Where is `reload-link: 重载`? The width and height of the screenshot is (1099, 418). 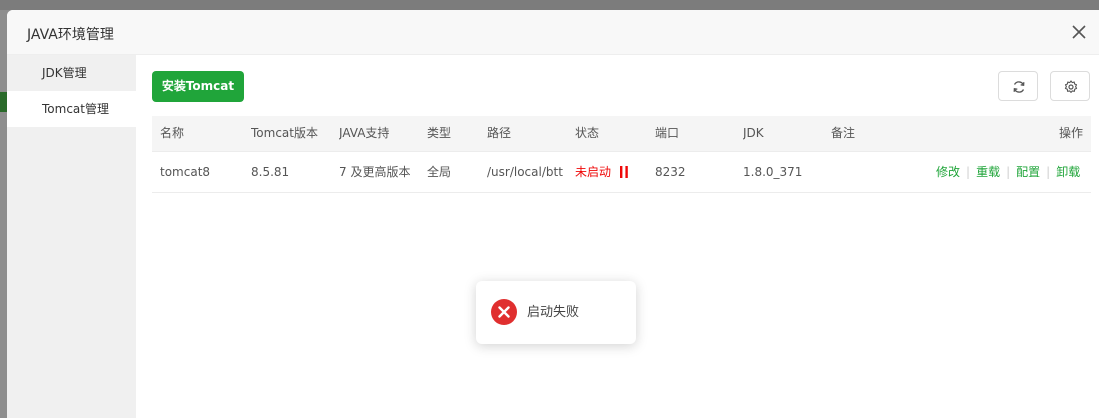 reload-link: 重载 is located at coordinates (988, 172).